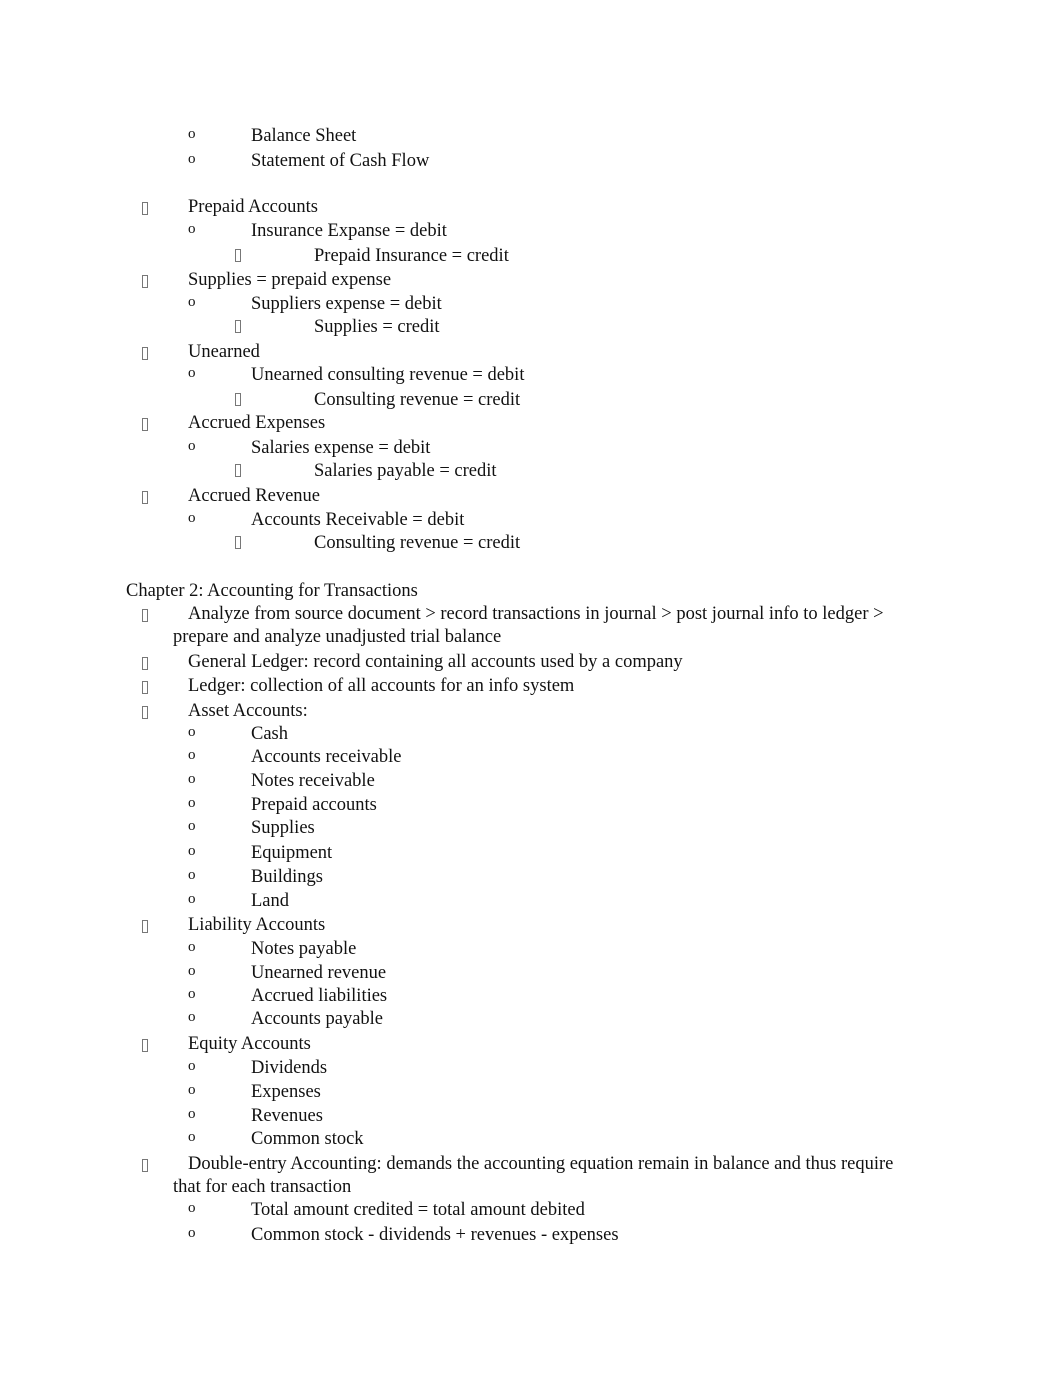 The image size is (1062, 1376). What do you see at coordinates (341, 448) in the screenshot?
I see `list-item-level-2: Salaries expense = debit` at bounding box center [341, 448].